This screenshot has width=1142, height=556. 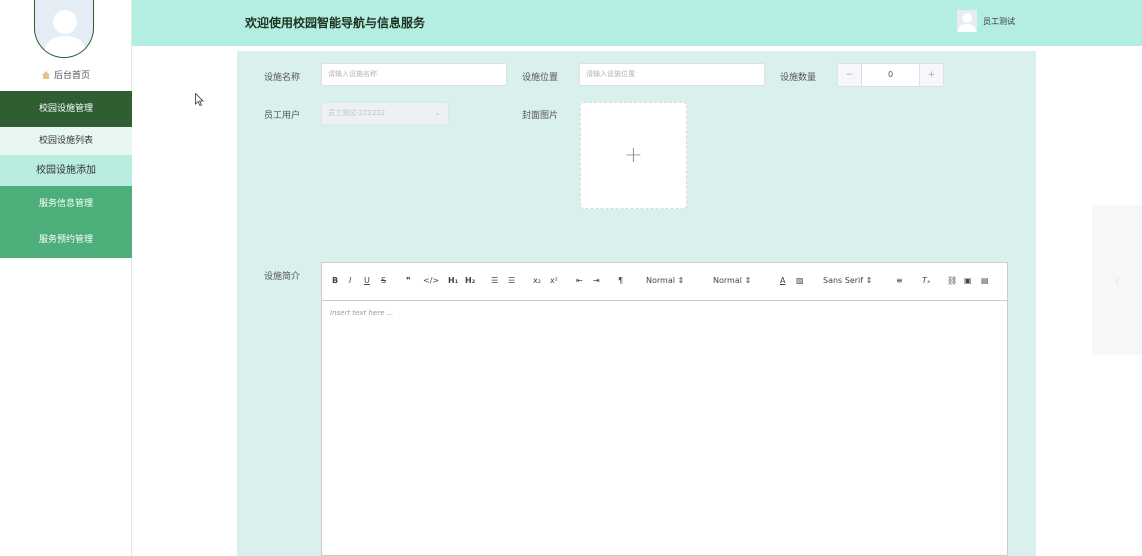 What do you see at coordinates (282, 277) in the screenshot?
I see `intro-label: 设施简介` at bounding box center [282, 277].